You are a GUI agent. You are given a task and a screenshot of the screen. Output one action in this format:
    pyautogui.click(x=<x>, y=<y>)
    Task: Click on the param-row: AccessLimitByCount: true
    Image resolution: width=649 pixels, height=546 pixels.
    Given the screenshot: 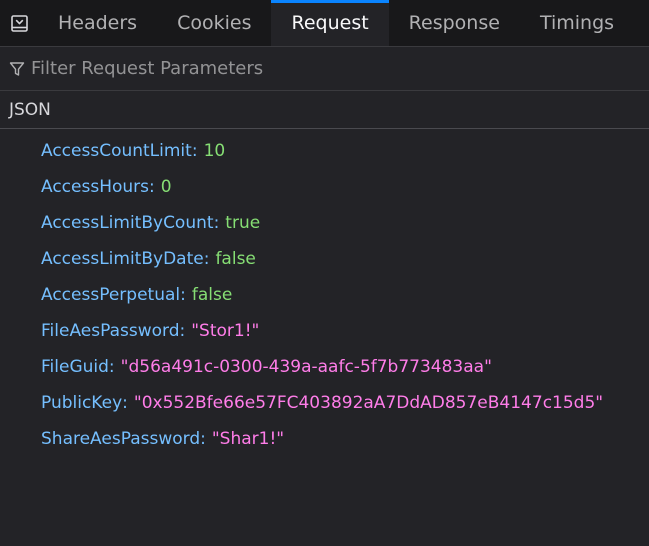 What is the action you would take?
    pyautogui.click(x=324, y=223)
    